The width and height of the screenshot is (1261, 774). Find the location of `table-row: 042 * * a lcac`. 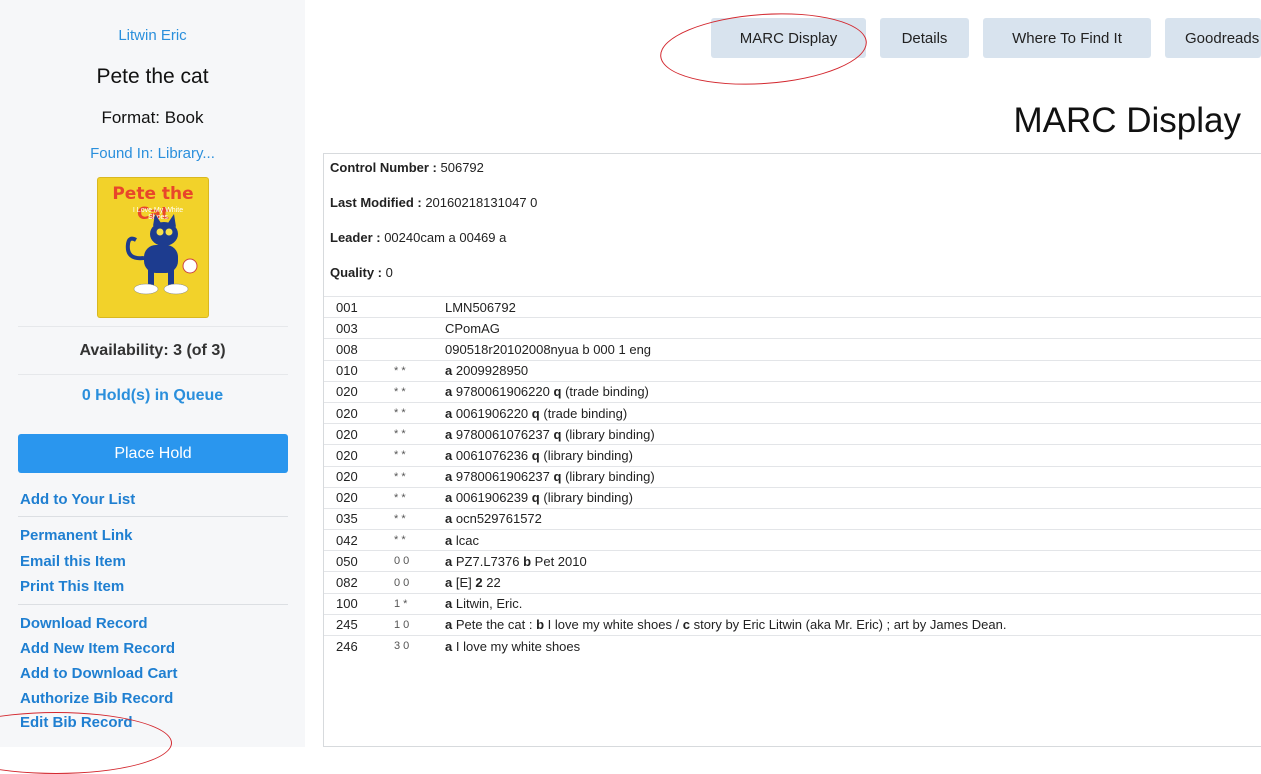

table-row: 042 * * a lcac is located at coordinates (792, 540).